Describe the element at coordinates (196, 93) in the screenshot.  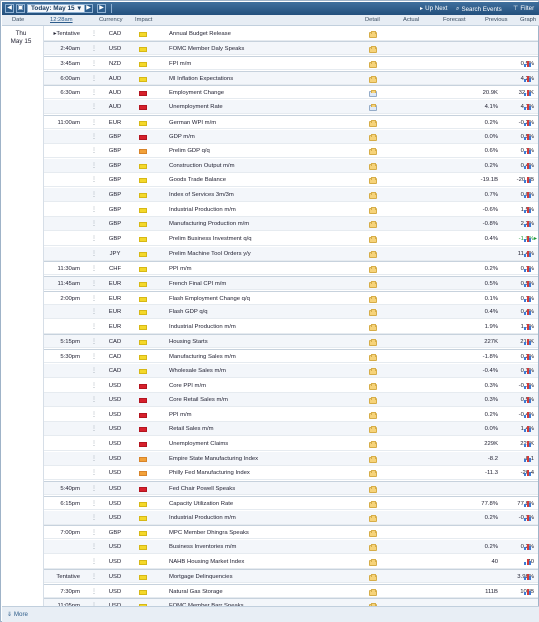
I see `event-title: Employment Change` at that location.